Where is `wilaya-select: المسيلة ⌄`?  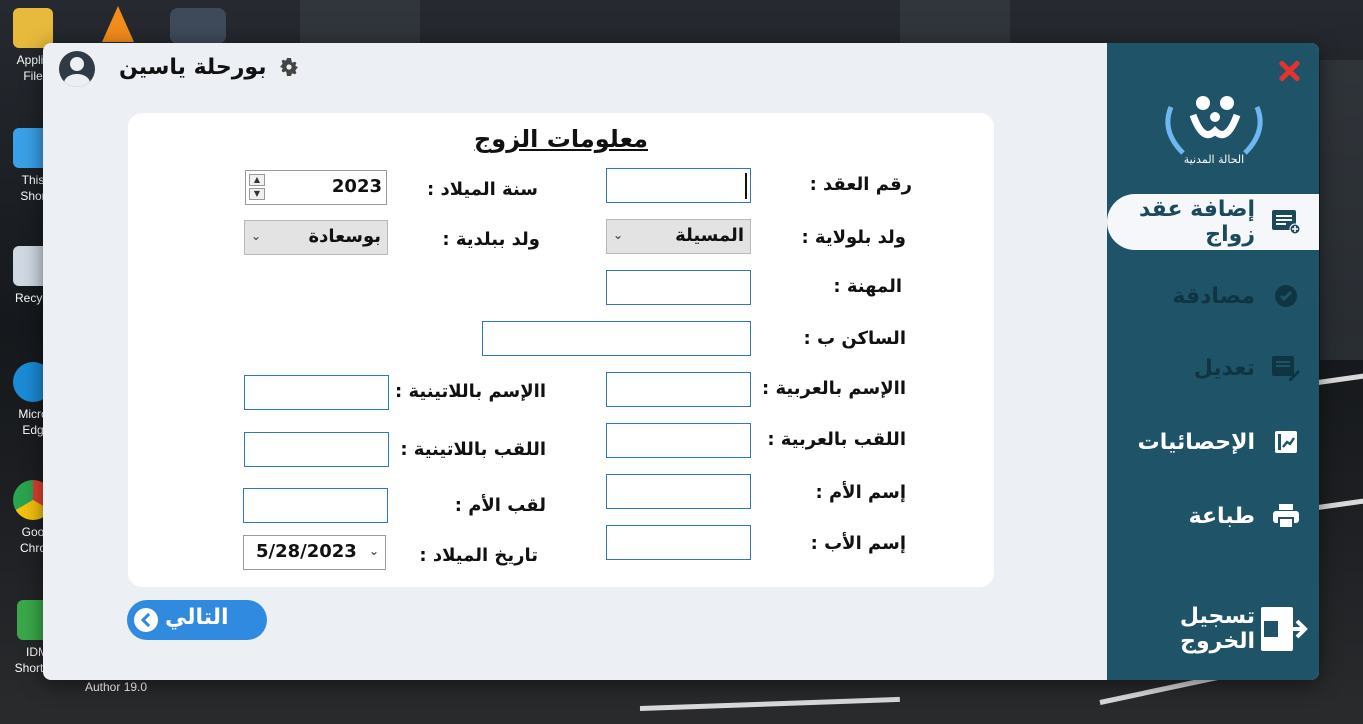
wilaya-select: المسيلة ⌄ is located at coordinates (678, 236).